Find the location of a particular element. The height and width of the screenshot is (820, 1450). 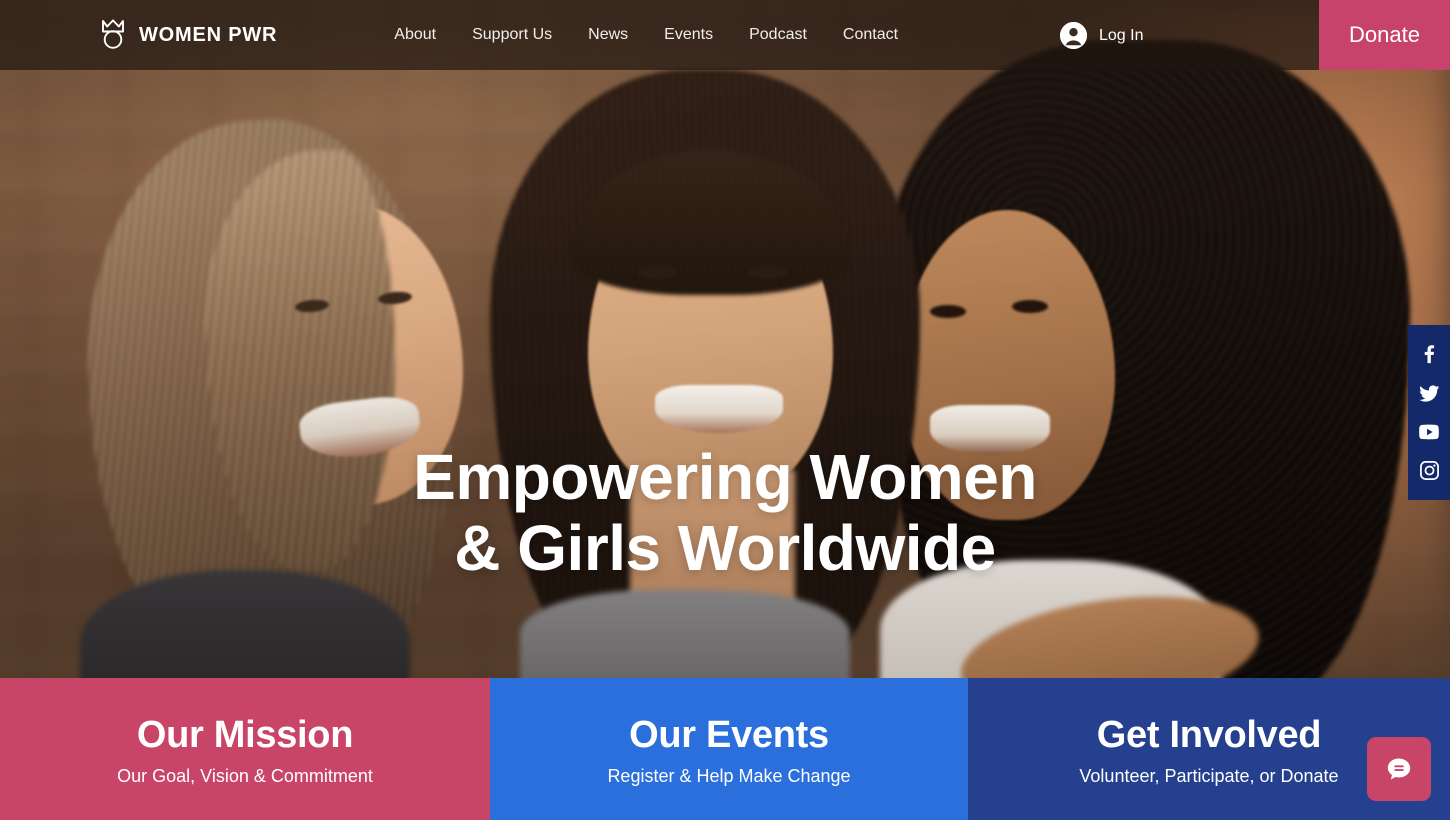

brand-logo: WOMEN PWR is located at coordinates (188, 35).